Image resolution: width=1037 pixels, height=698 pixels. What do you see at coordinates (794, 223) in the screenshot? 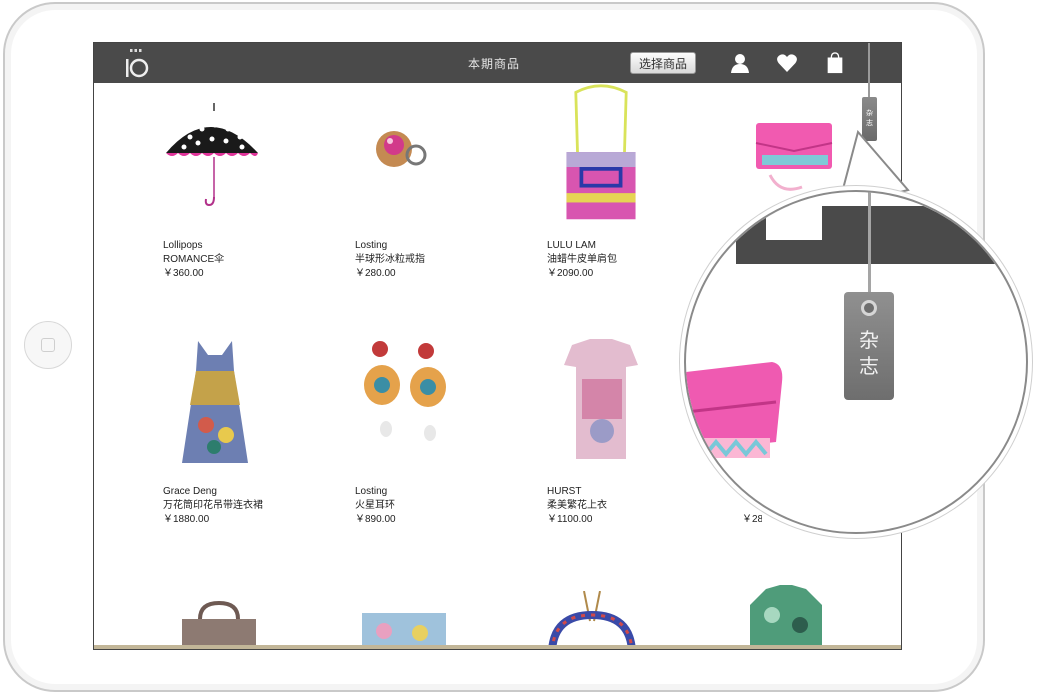
I see `zoom-button-detail` at bounding box center [794, 223].